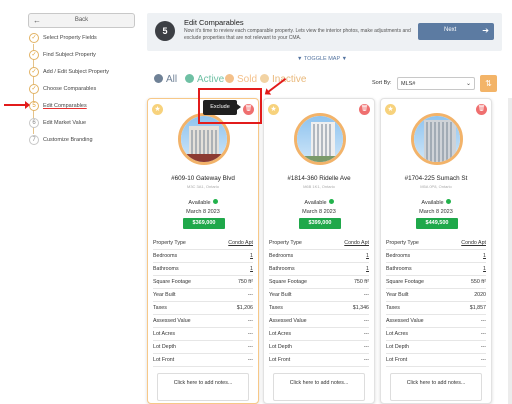  I want to click on annotation-arrow, so click(17, 105).